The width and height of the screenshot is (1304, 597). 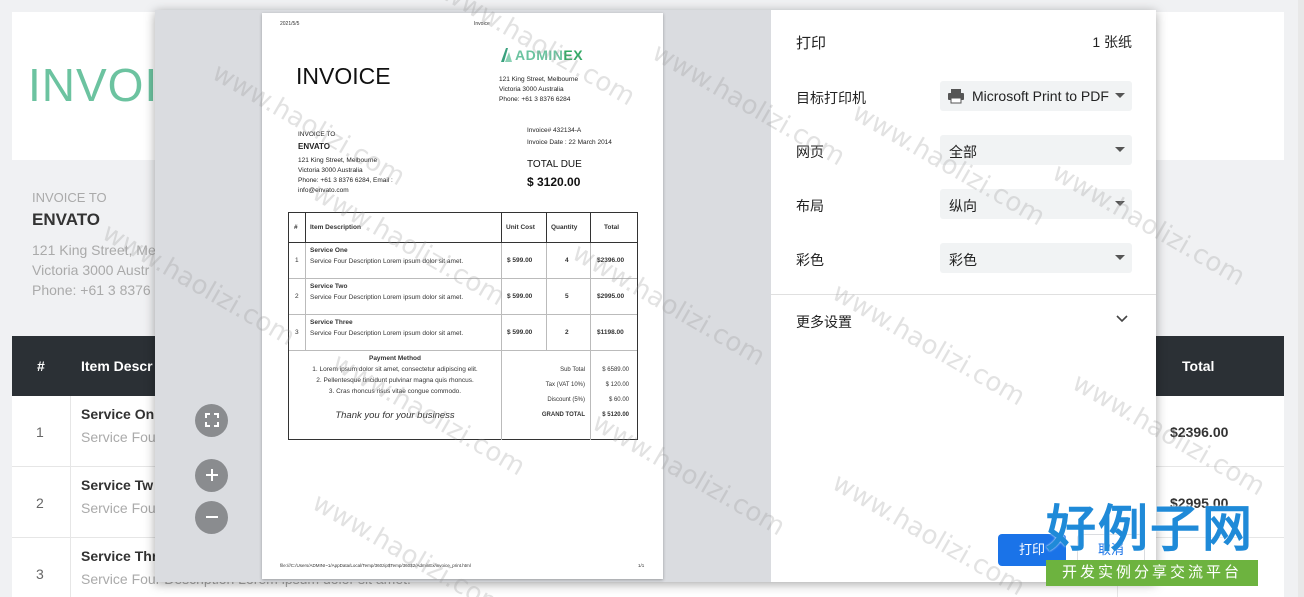 What do you see at coordinates (119, 556) in the screenshot?
I see `row-name: Service Thr` at bounding box center [119, 556].